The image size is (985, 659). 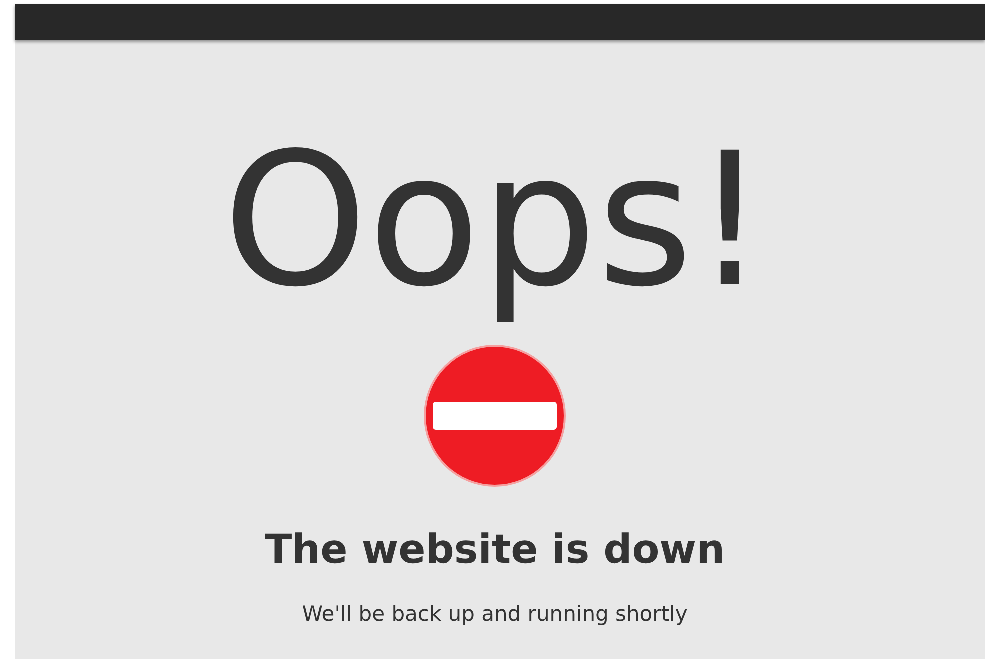 I want to click on no-entry-icon, so click(x=495, y=416).